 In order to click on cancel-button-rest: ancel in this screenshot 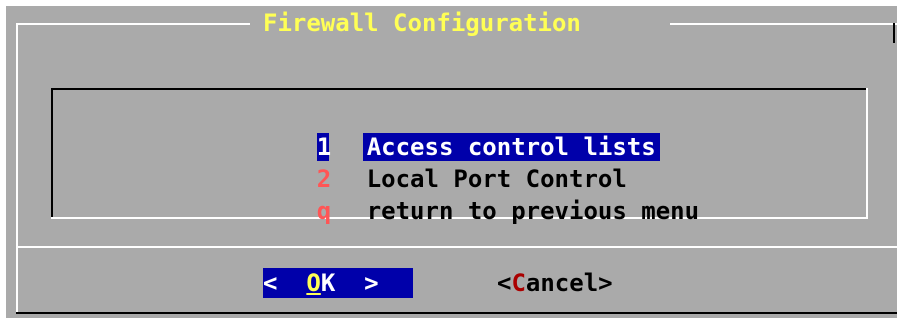, I will do `click(562, 283)`.